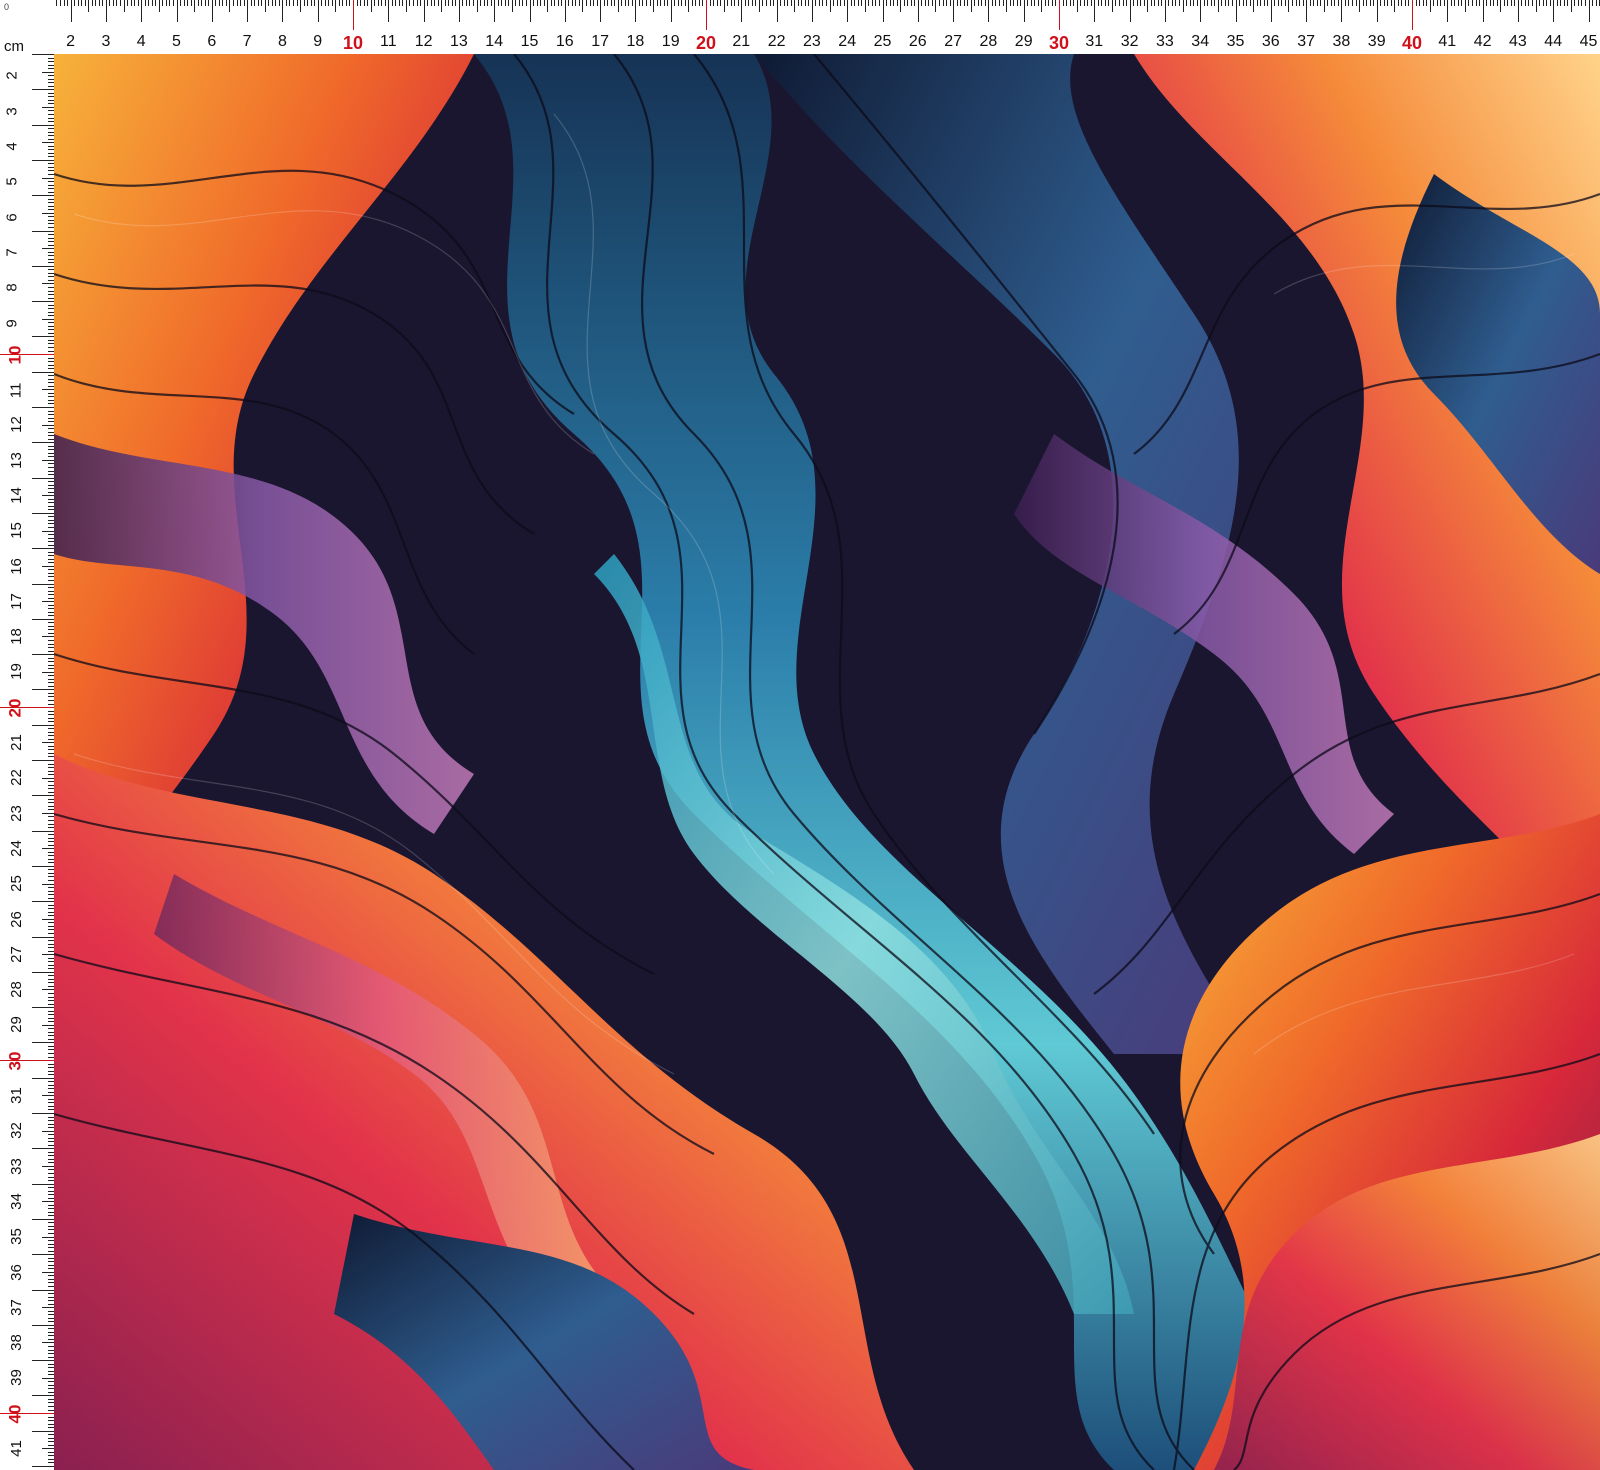  What do you see at coordinates (1518, 41) in the screenshot?
I see `top-ruler-label: 43` at bounding box center [1518, 41].